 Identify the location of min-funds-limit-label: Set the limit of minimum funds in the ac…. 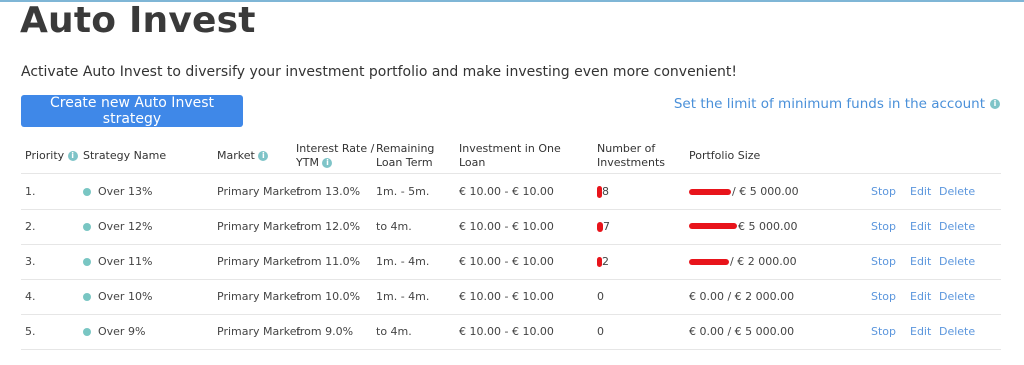
(829, 104).